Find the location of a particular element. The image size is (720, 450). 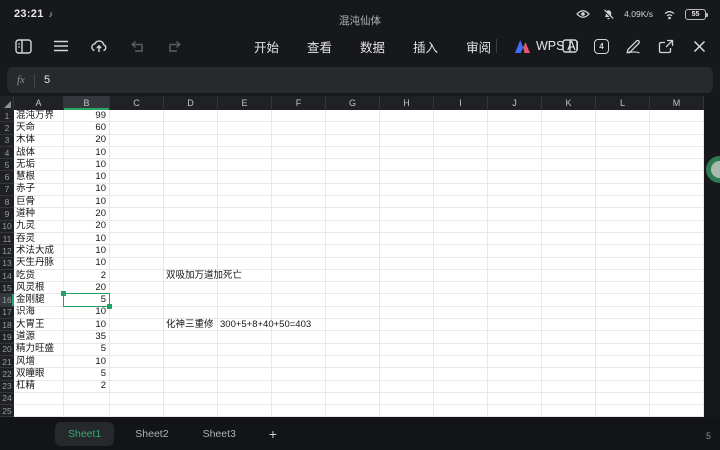

cell-E4 is located at coordinates (245, 153).